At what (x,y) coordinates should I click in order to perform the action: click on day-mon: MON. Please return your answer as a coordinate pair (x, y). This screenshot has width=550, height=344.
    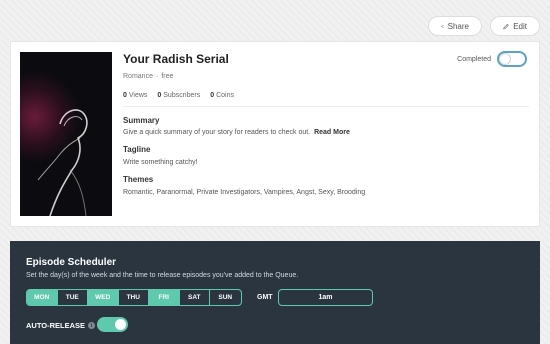
    Looking at the image, I should click on (42, 297).